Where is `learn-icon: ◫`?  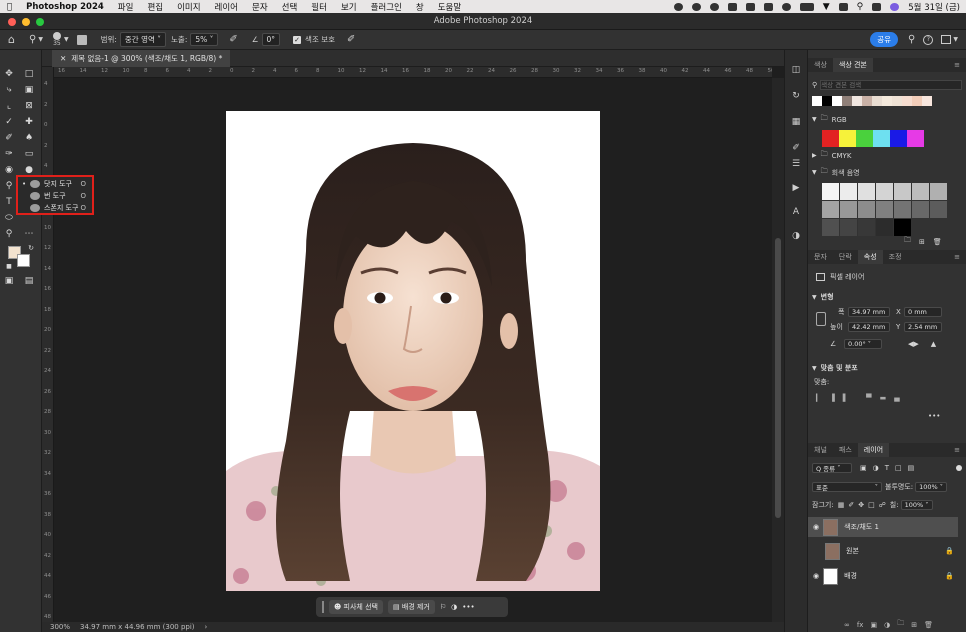 learn-icon: ◫ is located at coordinates (796, 70).